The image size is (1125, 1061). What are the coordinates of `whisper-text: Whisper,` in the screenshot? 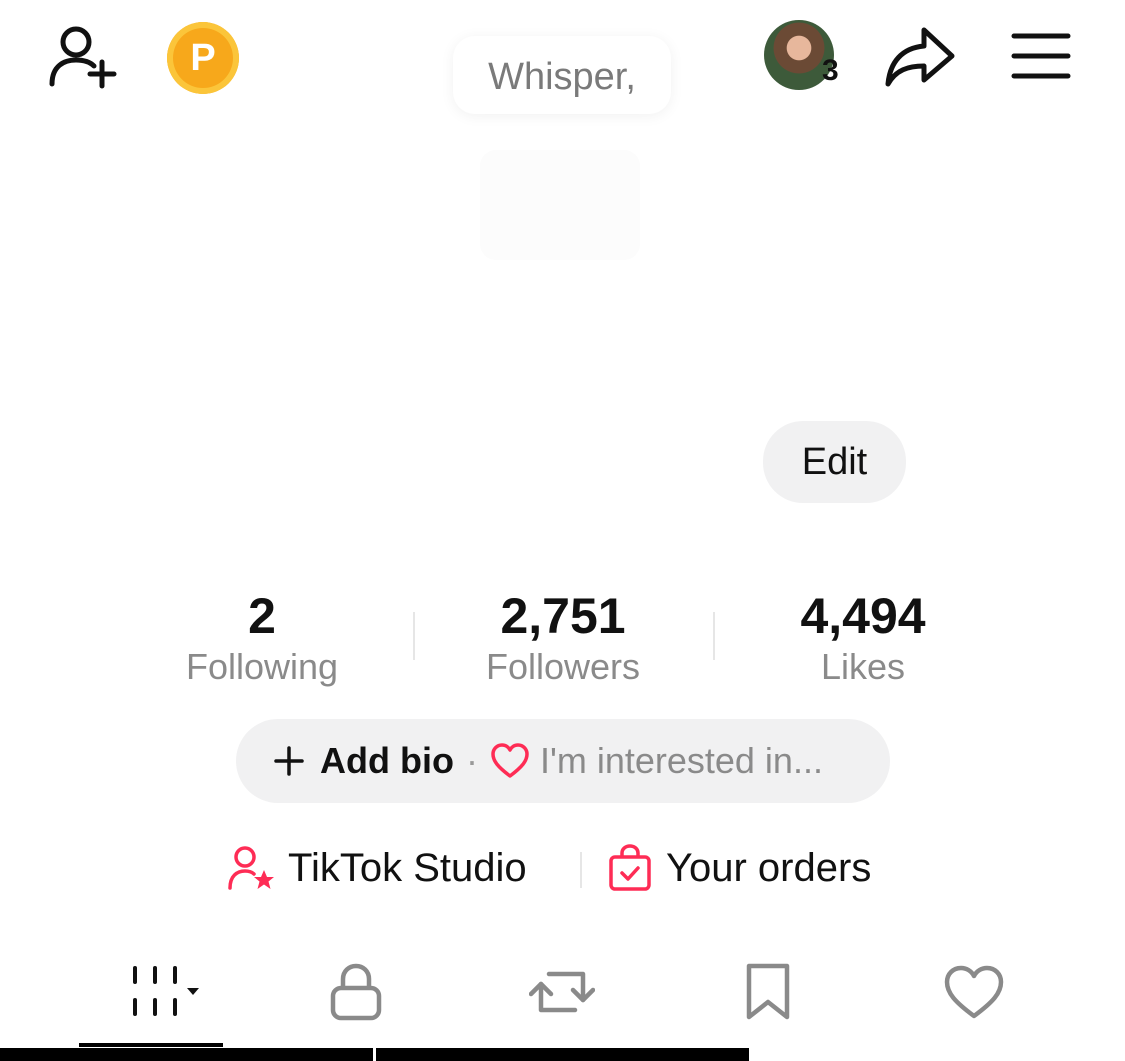 It's located at (562, 77).